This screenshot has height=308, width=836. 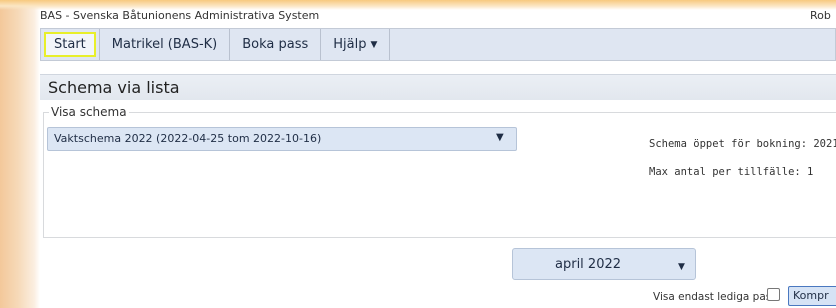 I want to click on menu-start-label: Start, so click(x=70, y=44).